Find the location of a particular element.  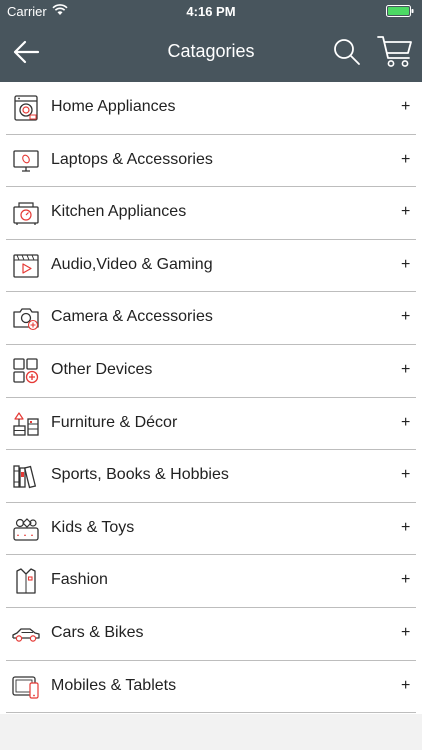

search-icon is located at coordinates (347, 52).